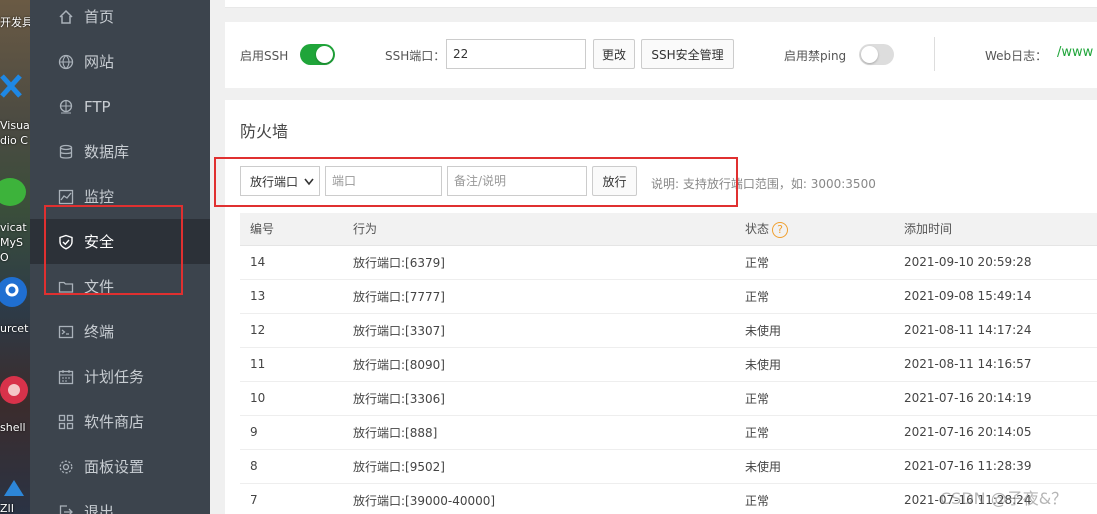 This screenshot has width=1097, height=514. I want to click on ssh-enable-label: 启用SSH, so click(264, 56).